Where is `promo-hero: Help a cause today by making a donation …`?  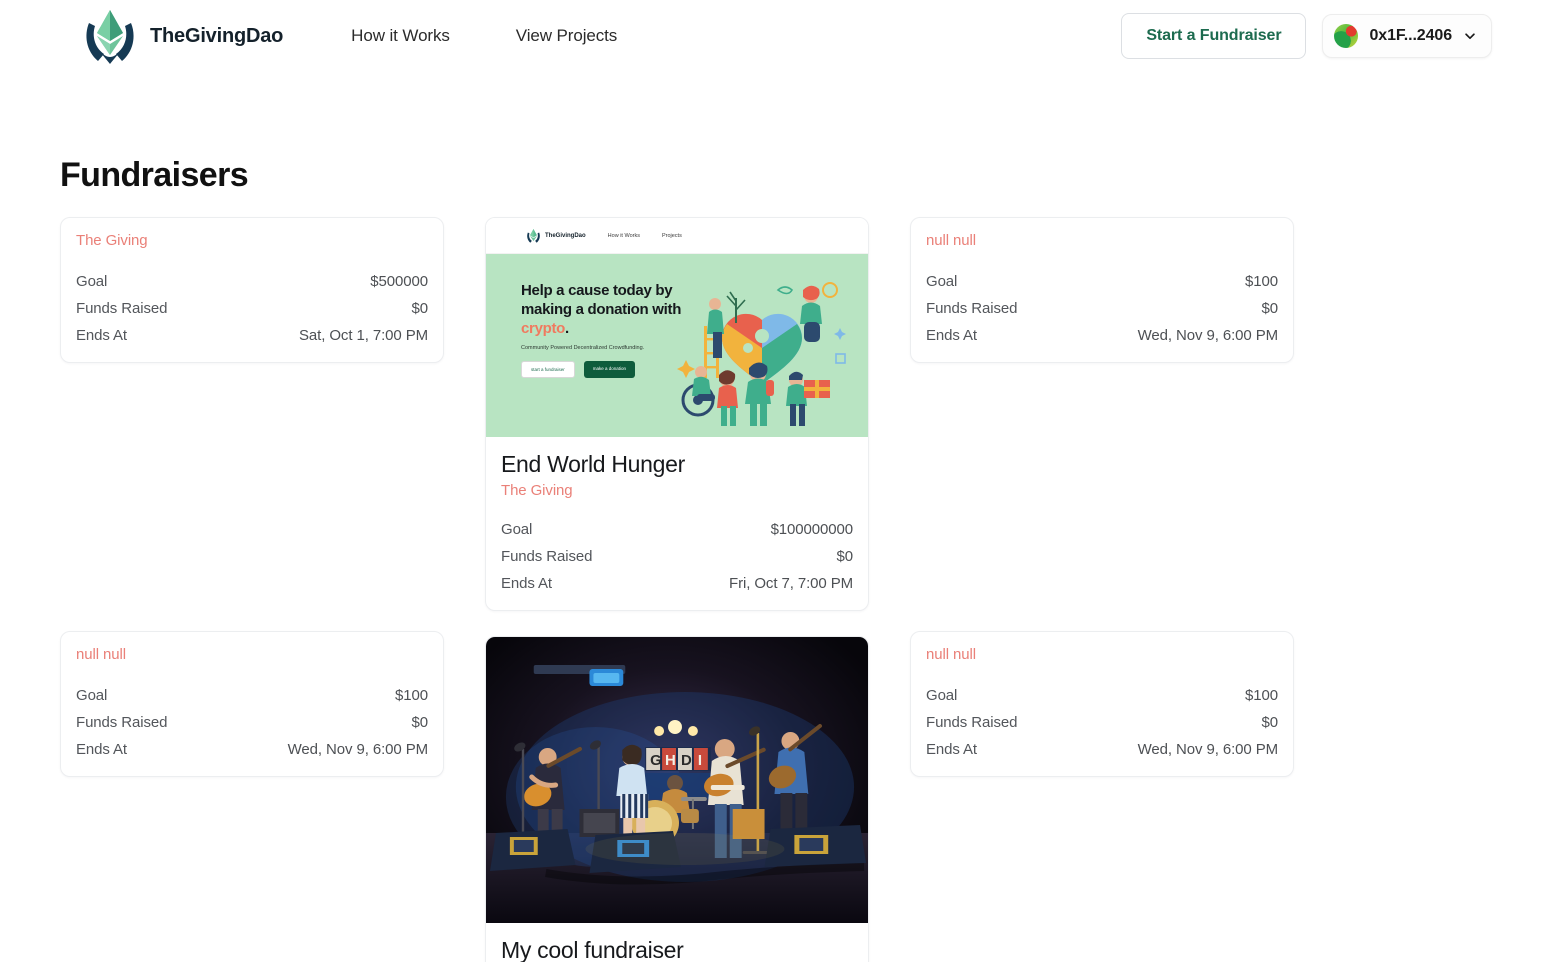
promo-hero: Help a cause today by making a donation … is located at coordinates (677, 345).